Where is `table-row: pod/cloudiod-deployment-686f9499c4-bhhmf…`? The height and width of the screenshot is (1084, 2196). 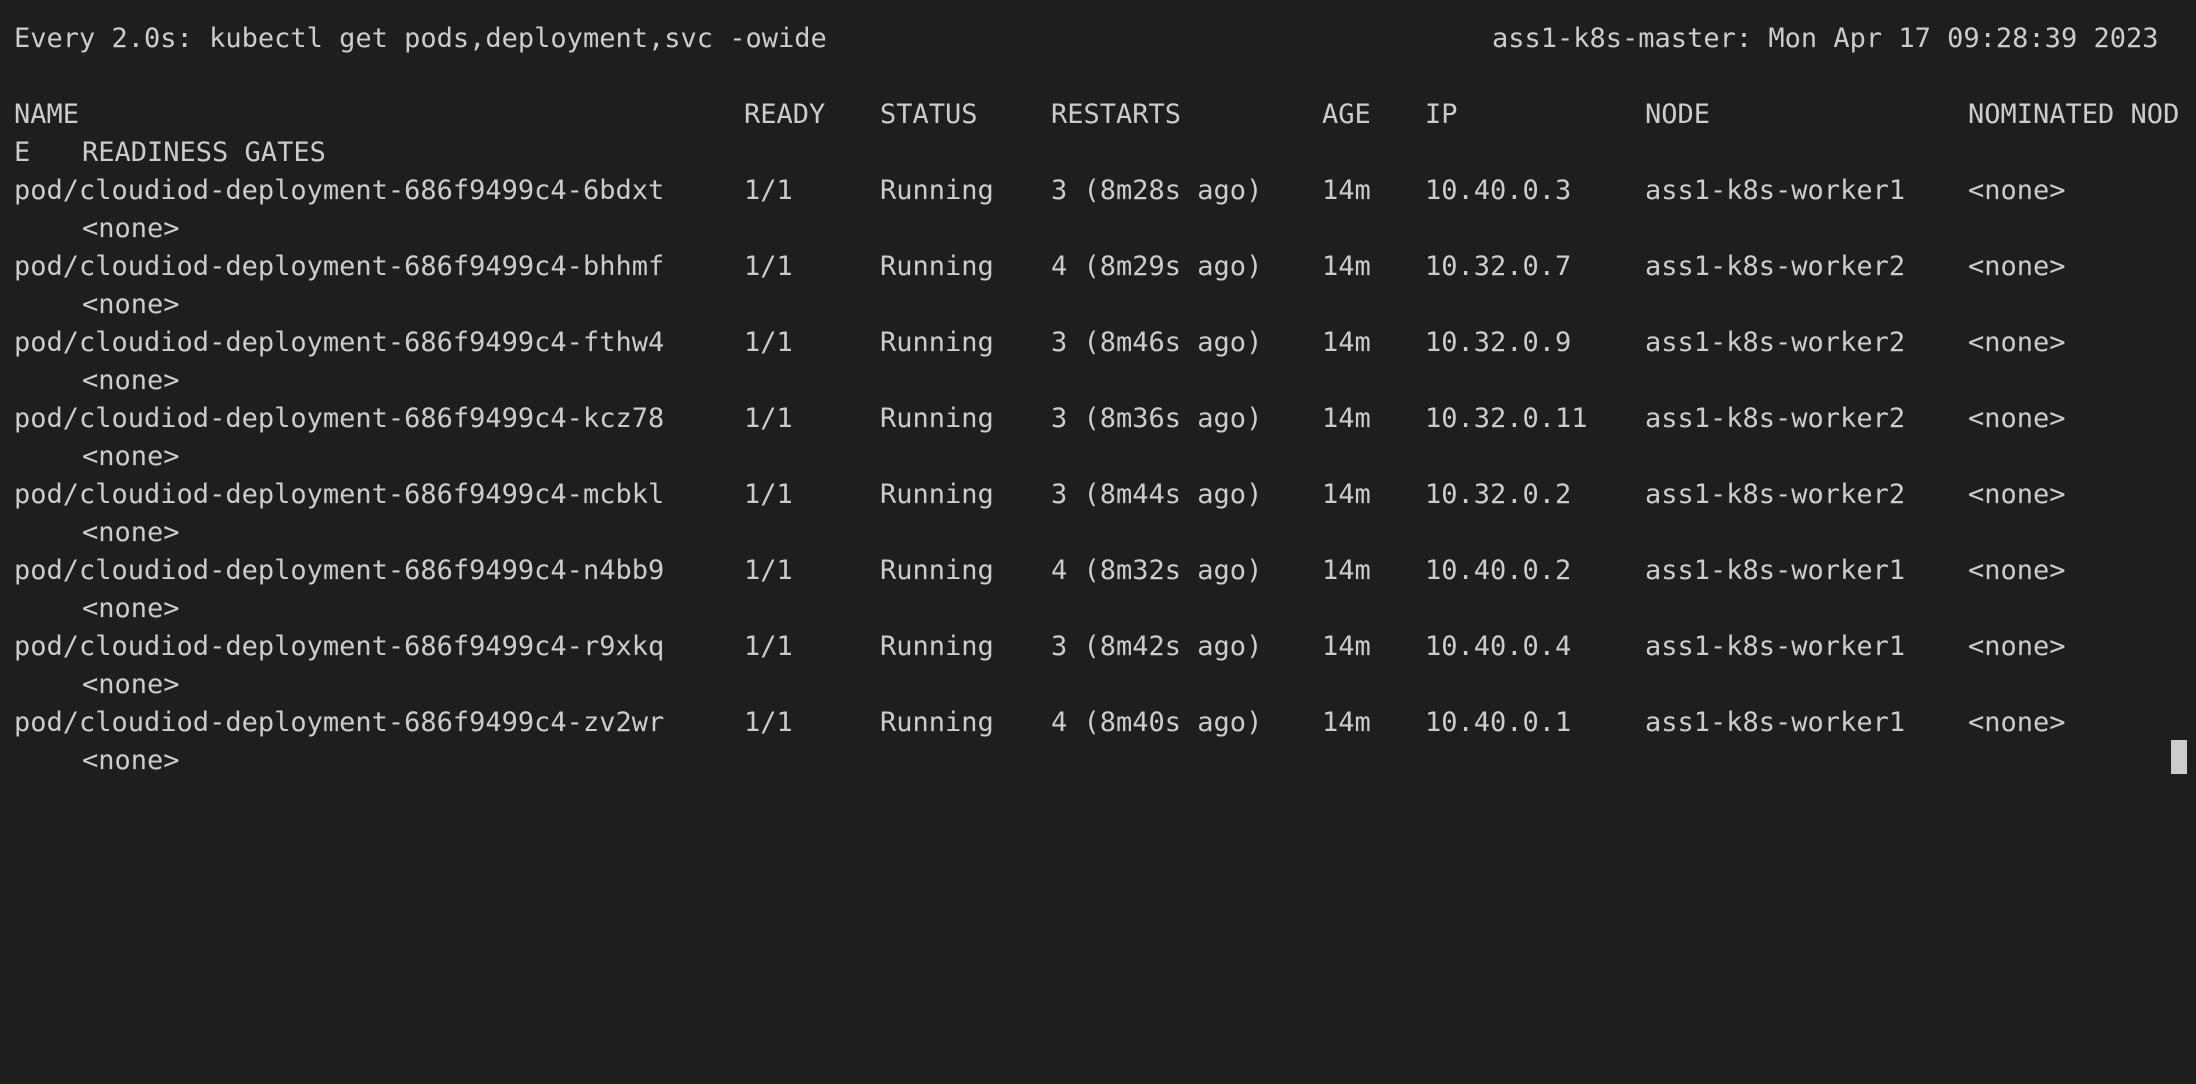 table-row: pod/cloudiod-deployment-686f9499c4-bhhmf… is located at coordinates (1098, 267).